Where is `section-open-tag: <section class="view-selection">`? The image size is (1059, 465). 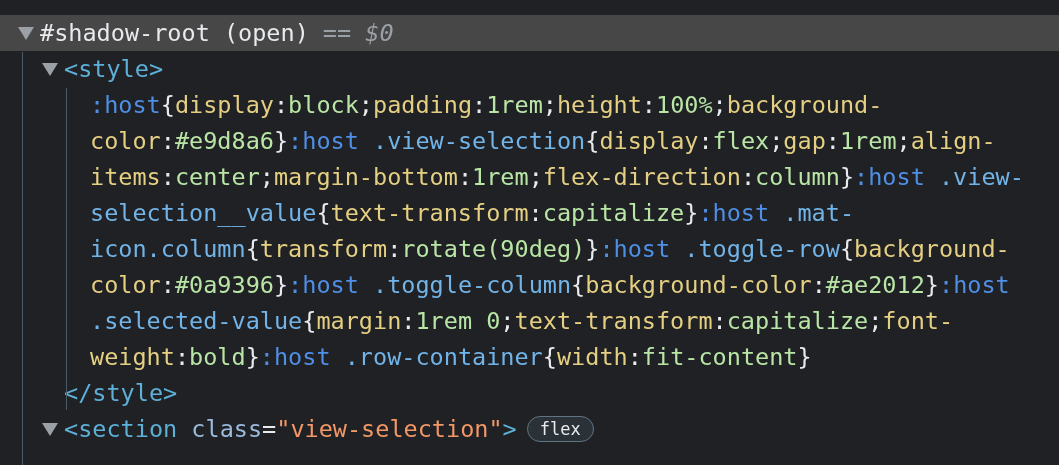
section-open-tag: <section class="view-selection"> is located at coordinates (290, 429).